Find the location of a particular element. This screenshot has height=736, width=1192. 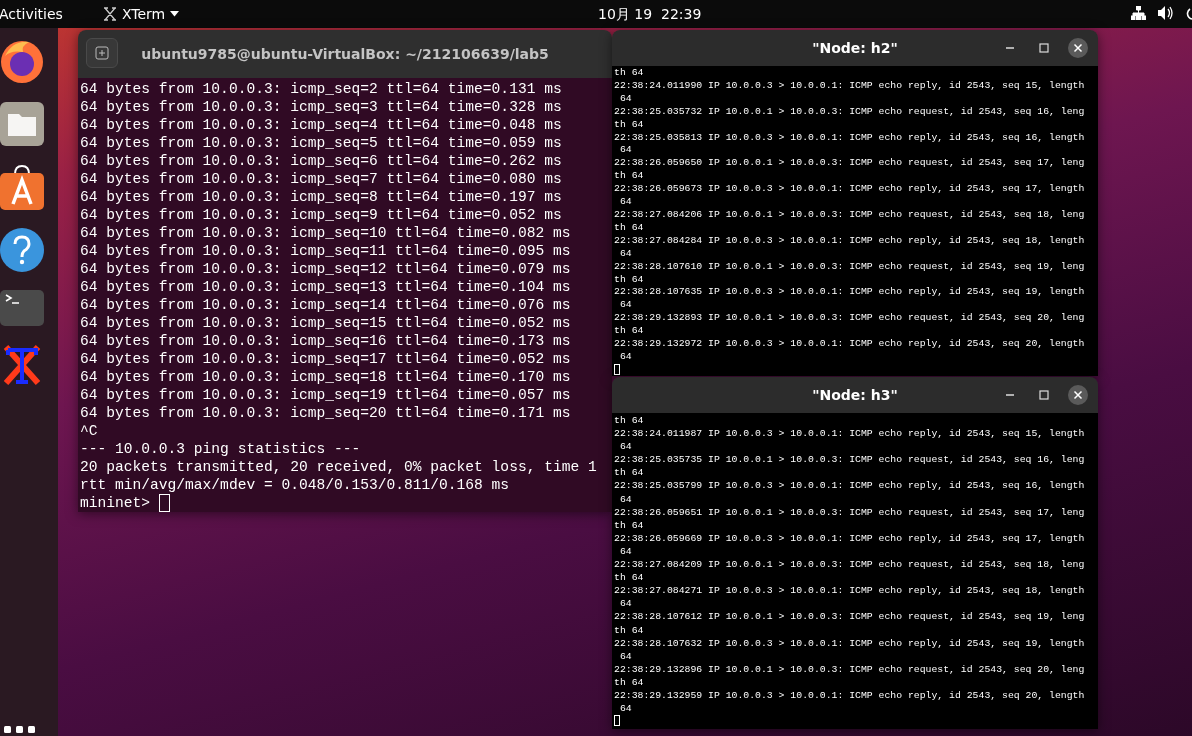

output-line: 64 bytes from 10.0.0.3: icmp_seq=12 ttl=64 time=0.079 ms is located at coordinates (326, 269).